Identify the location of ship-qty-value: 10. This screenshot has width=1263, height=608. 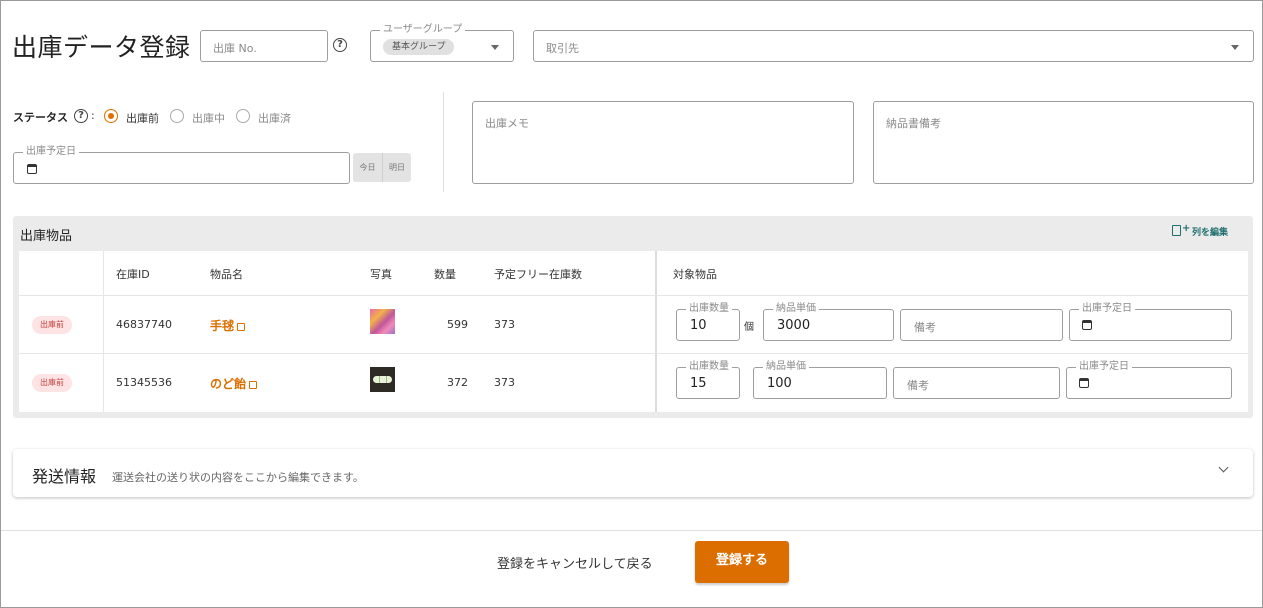
(698, 325).